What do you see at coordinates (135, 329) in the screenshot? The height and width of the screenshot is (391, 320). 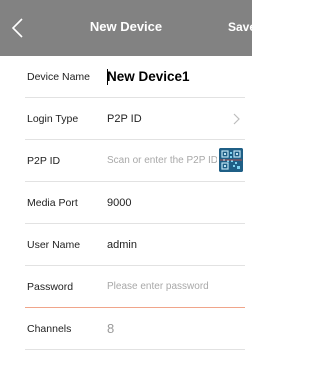 I see `channels-row: Channels 8` at bounding box center [135, 329].